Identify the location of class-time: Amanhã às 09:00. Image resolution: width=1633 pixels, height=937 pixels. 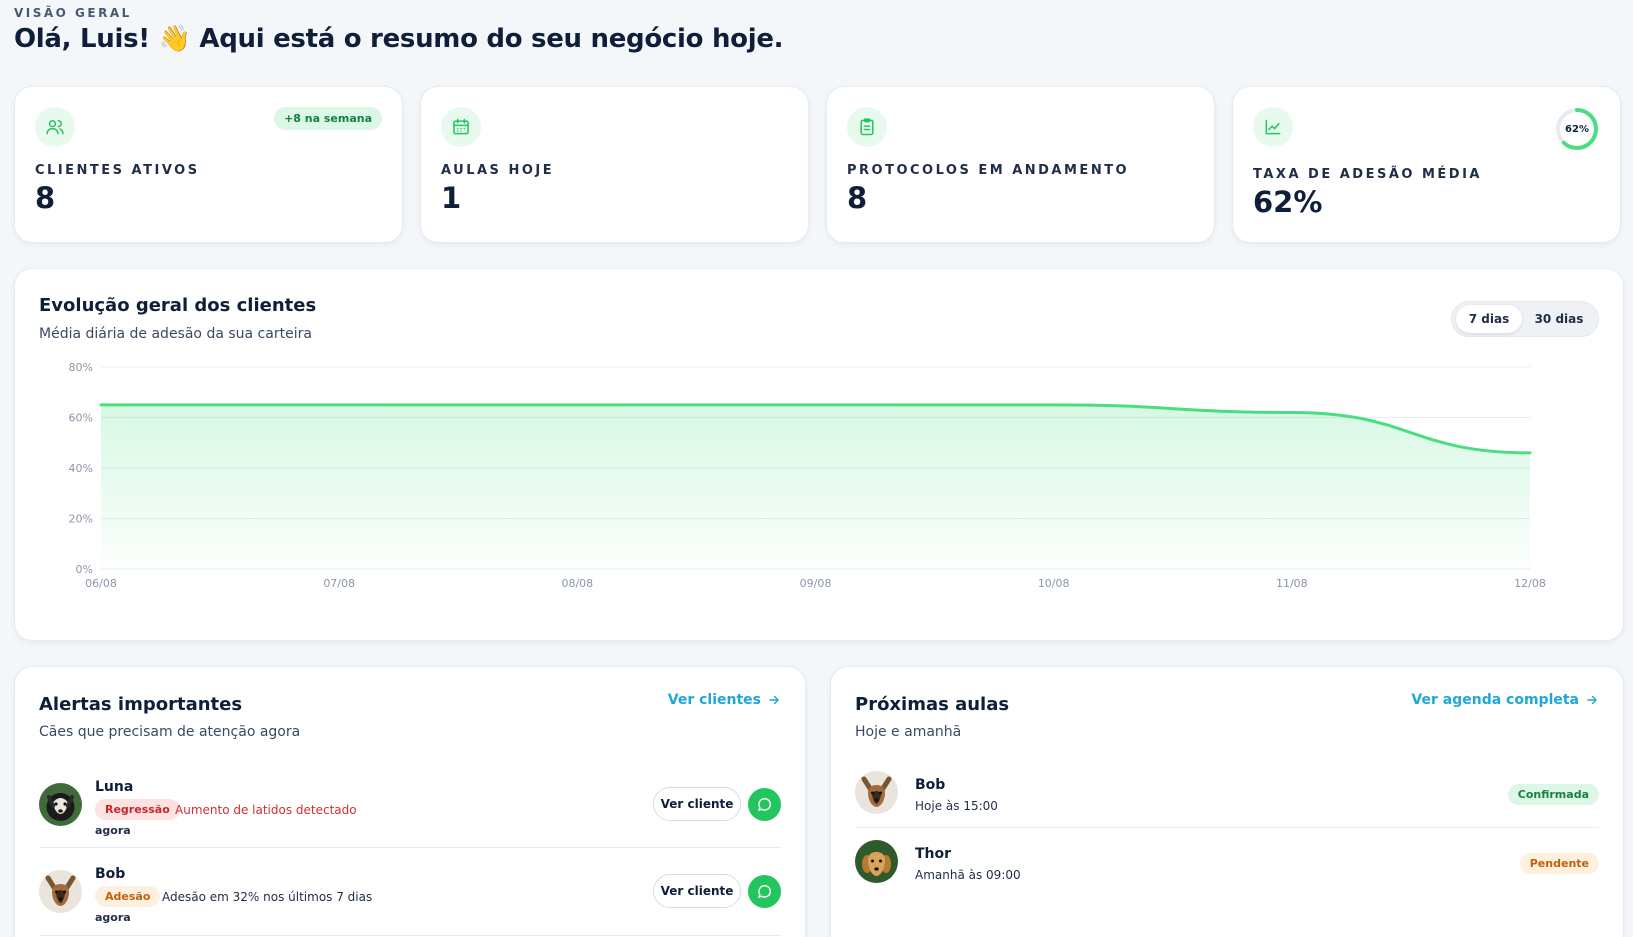
(968, 875).